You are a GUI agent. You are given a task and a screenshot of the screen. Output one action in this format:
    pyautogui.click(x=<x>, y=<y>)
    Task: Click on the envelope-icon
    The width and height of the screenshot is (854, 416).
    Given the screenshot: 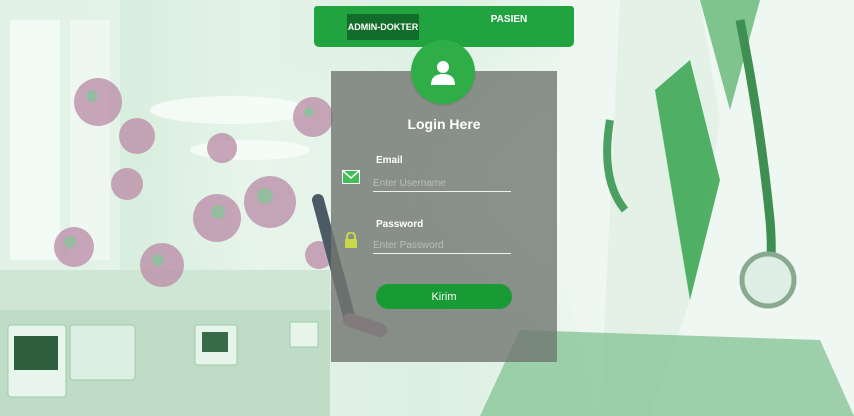 What is the action you would take?
    pyautogui.click(x=351, y=177)
    